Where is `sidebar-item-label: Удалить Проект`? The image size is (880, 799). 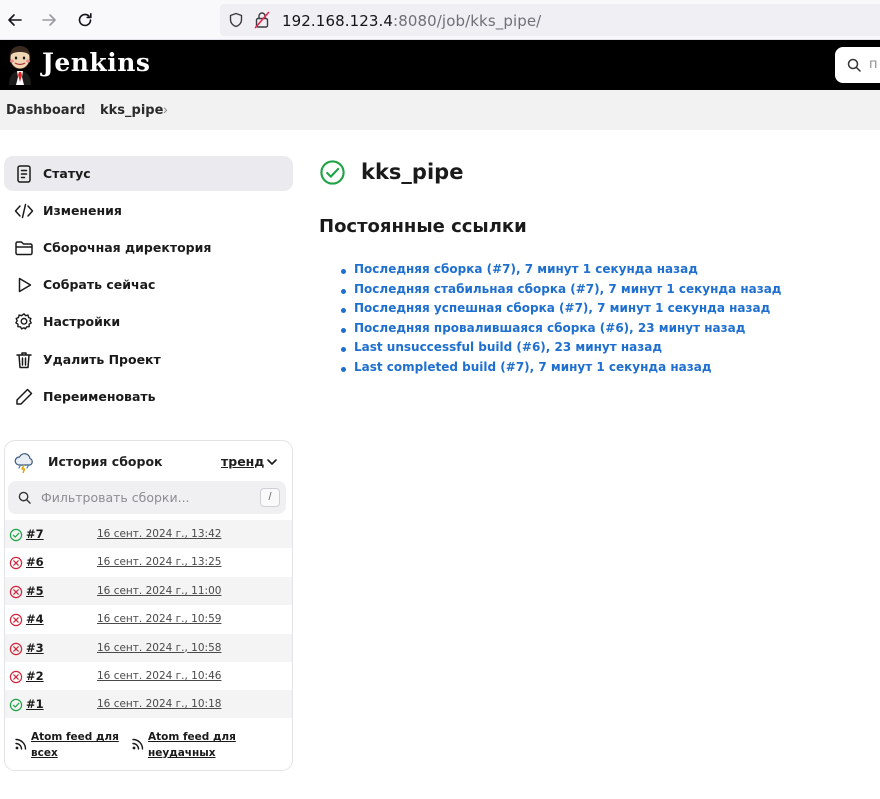 sidebar-item-label: Удалить Проект is located at coordinates (102, 359).